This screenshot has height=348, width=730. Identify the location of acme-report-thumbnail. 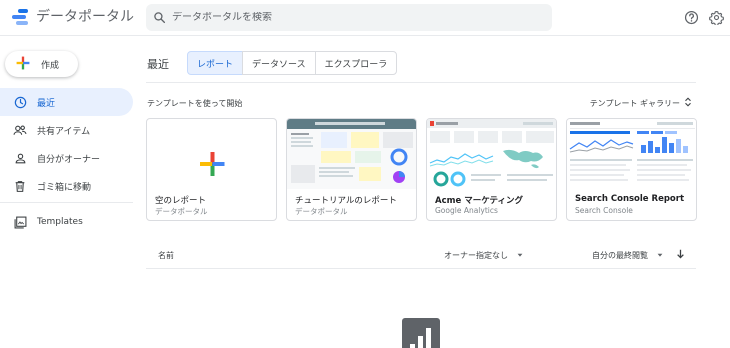
(491, 154).